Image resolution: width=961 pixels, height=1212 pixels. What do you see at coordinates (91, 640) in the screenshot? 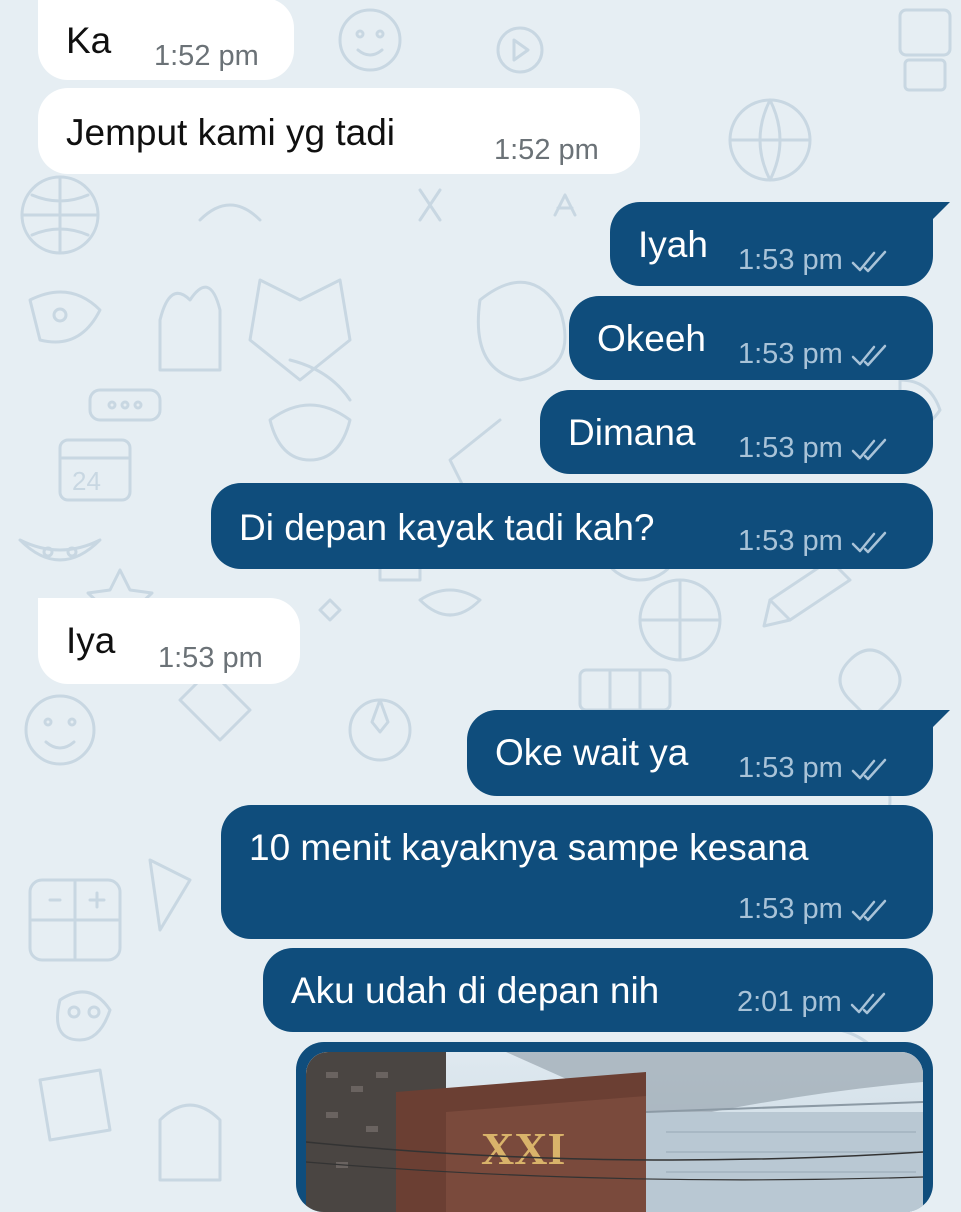
I see `message-text: Iya` at bounding box center [91, 640].